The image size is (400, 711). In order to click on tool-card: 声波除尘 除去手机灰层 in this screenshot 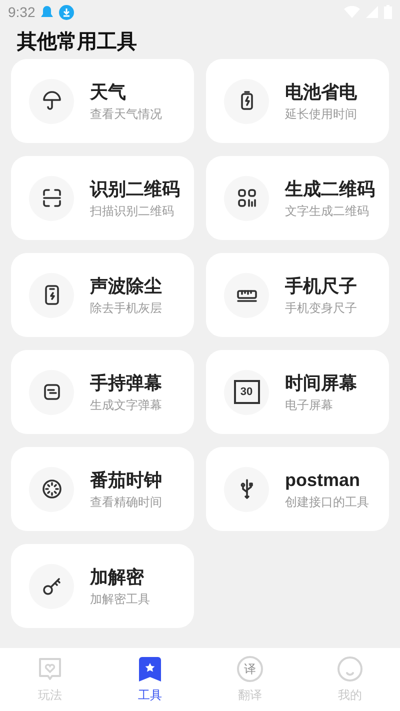, I will do `click(102, 295)`.